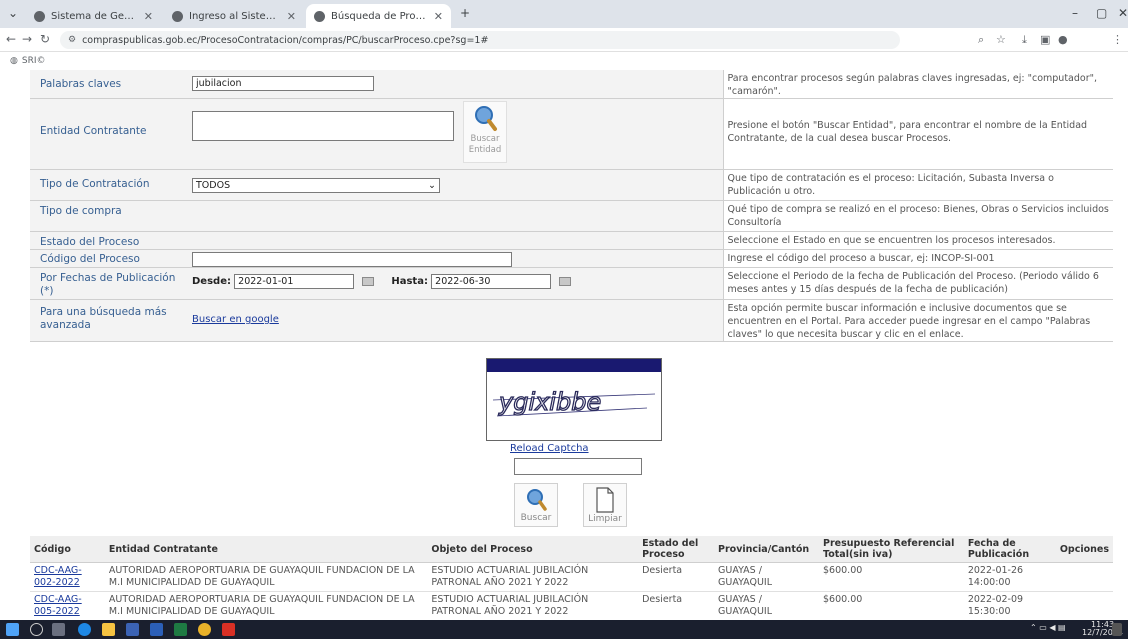 The image size is (1128, 639). Describe the element at coordinates (34, 61) in the screenshot. I see `bookmark-sri: SRI©` at that location.